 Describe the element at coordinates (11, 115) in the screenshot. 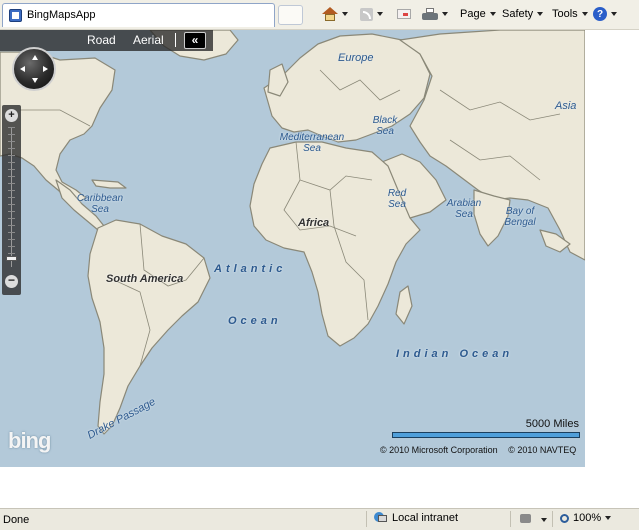

I see `zoom-in-button: +` at that location.